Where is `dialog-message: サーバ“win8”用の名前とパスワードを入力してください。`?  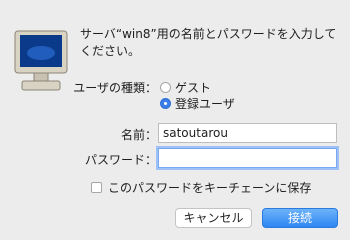 dialog-message: サーバ“win8”用の名前とパスワードを入力してください。 is located at coordinates (208, 42).